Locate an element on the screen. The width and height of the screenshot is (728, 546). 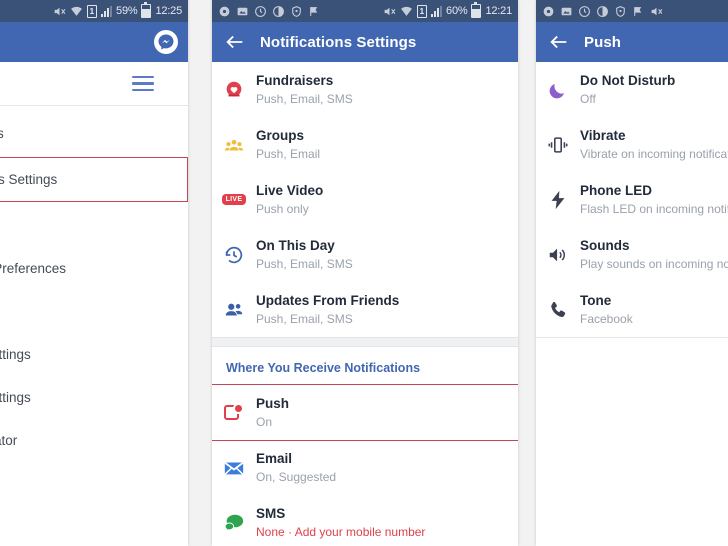
row-title: Groups is located at coordinates (280, 135).